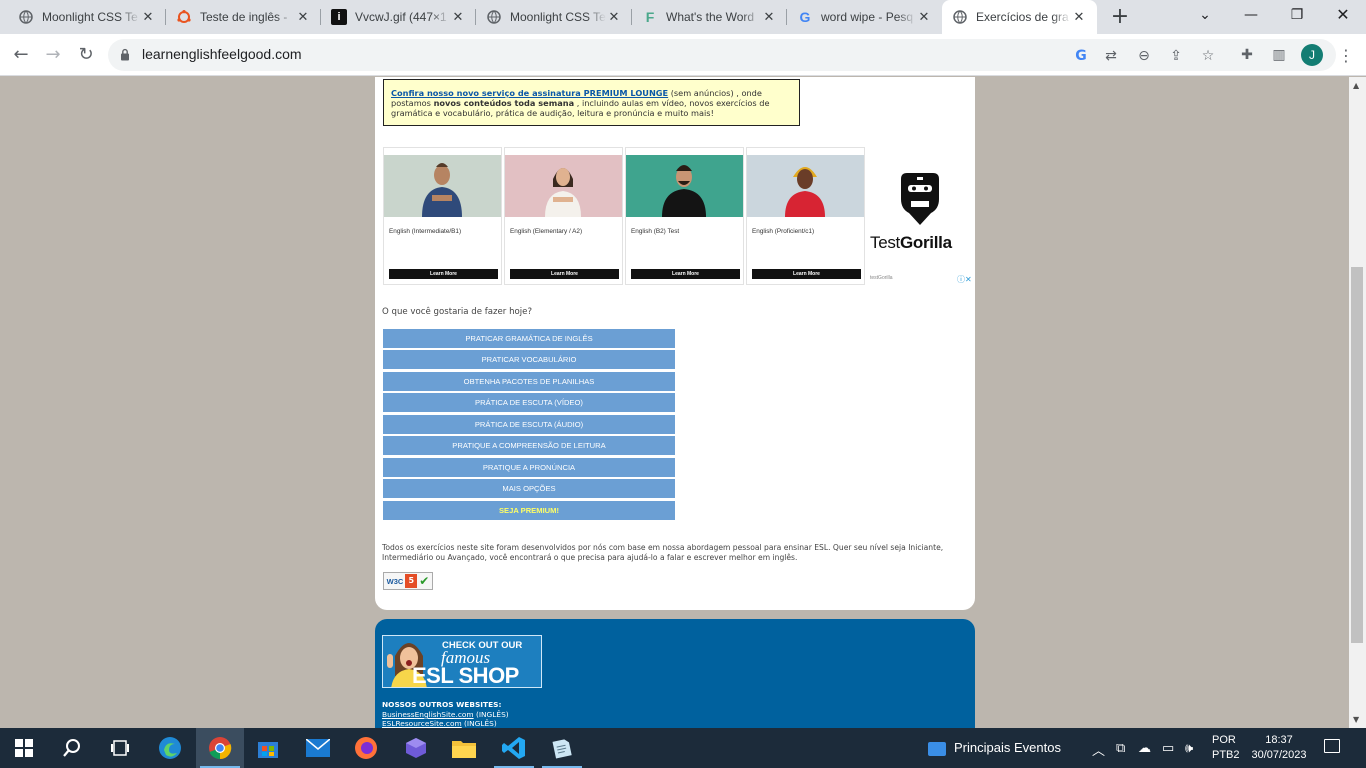  Describe the element at coordinates (21, 55) in the screenshot. I see `back-icon: ←` at that location.